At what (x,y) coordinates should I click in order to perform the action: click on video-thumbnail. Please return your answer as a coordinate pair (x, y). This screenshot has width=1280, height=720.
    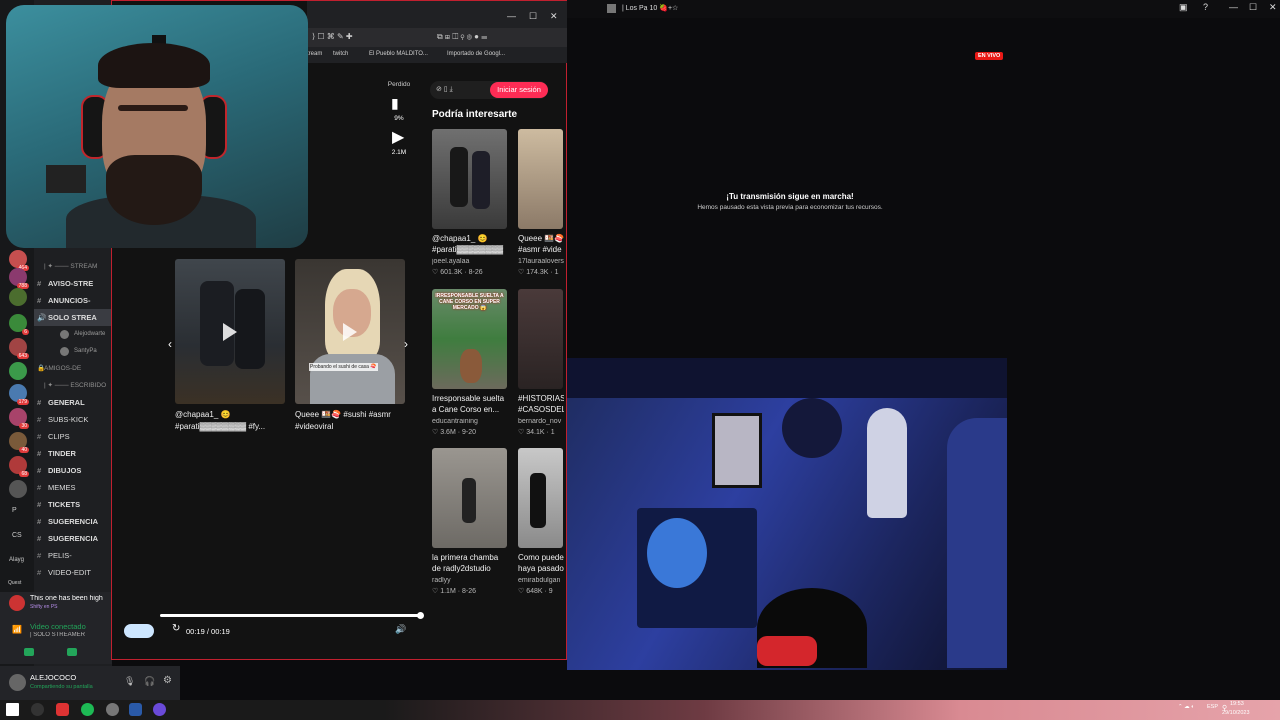
    Looking at the image, I should click on (230, 331).